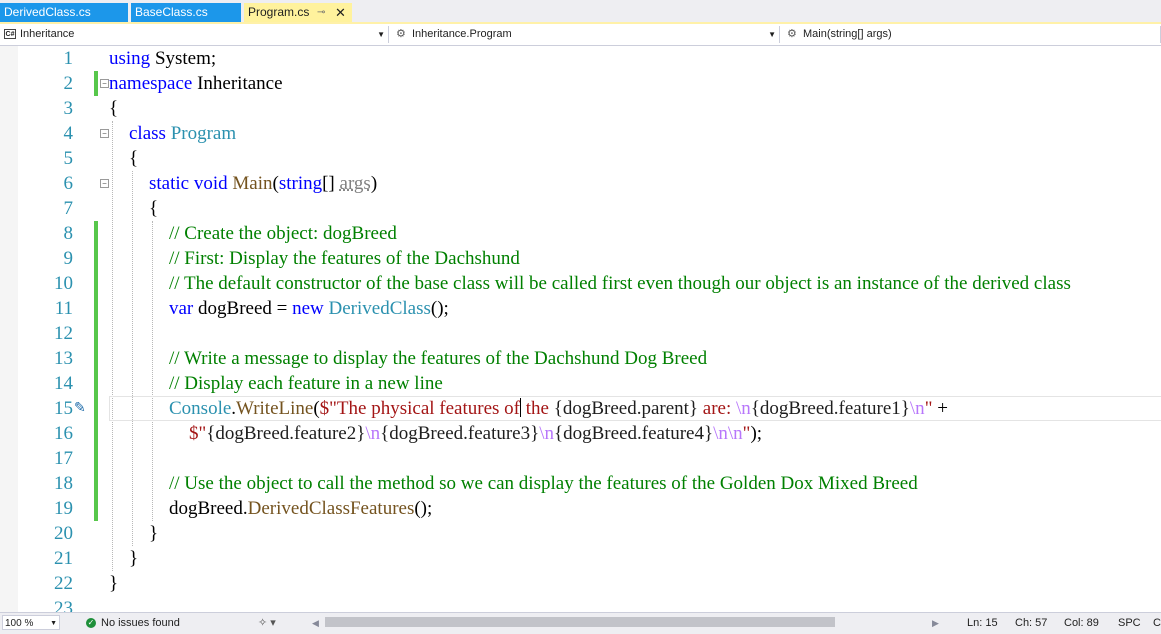  I want to click on line-number: 8, so click(68, 233).